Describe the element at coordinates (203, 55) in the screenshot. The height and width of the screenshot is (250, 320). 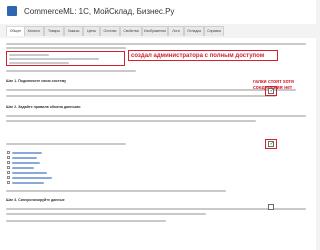
I see `annotation-box` at that location.